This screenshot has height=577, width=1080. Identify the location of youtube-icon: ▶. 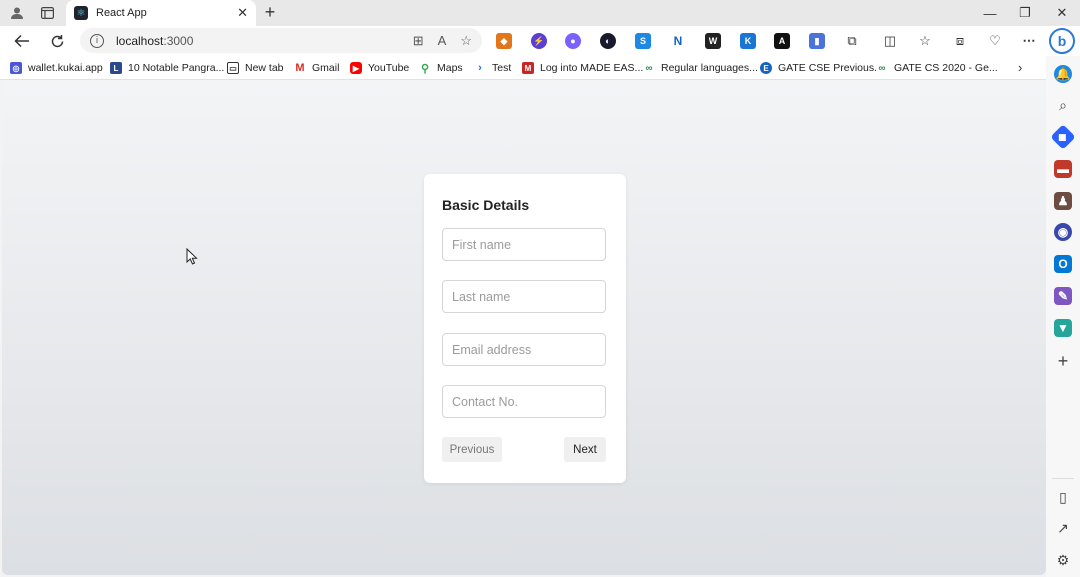
(356, 68).